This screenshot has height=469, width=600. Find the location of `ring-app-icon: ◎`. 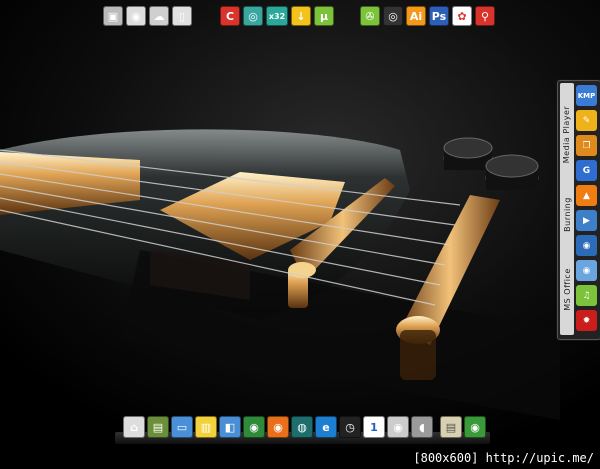

ring-app-icon: ◎ is located at coordinates (253, 16).